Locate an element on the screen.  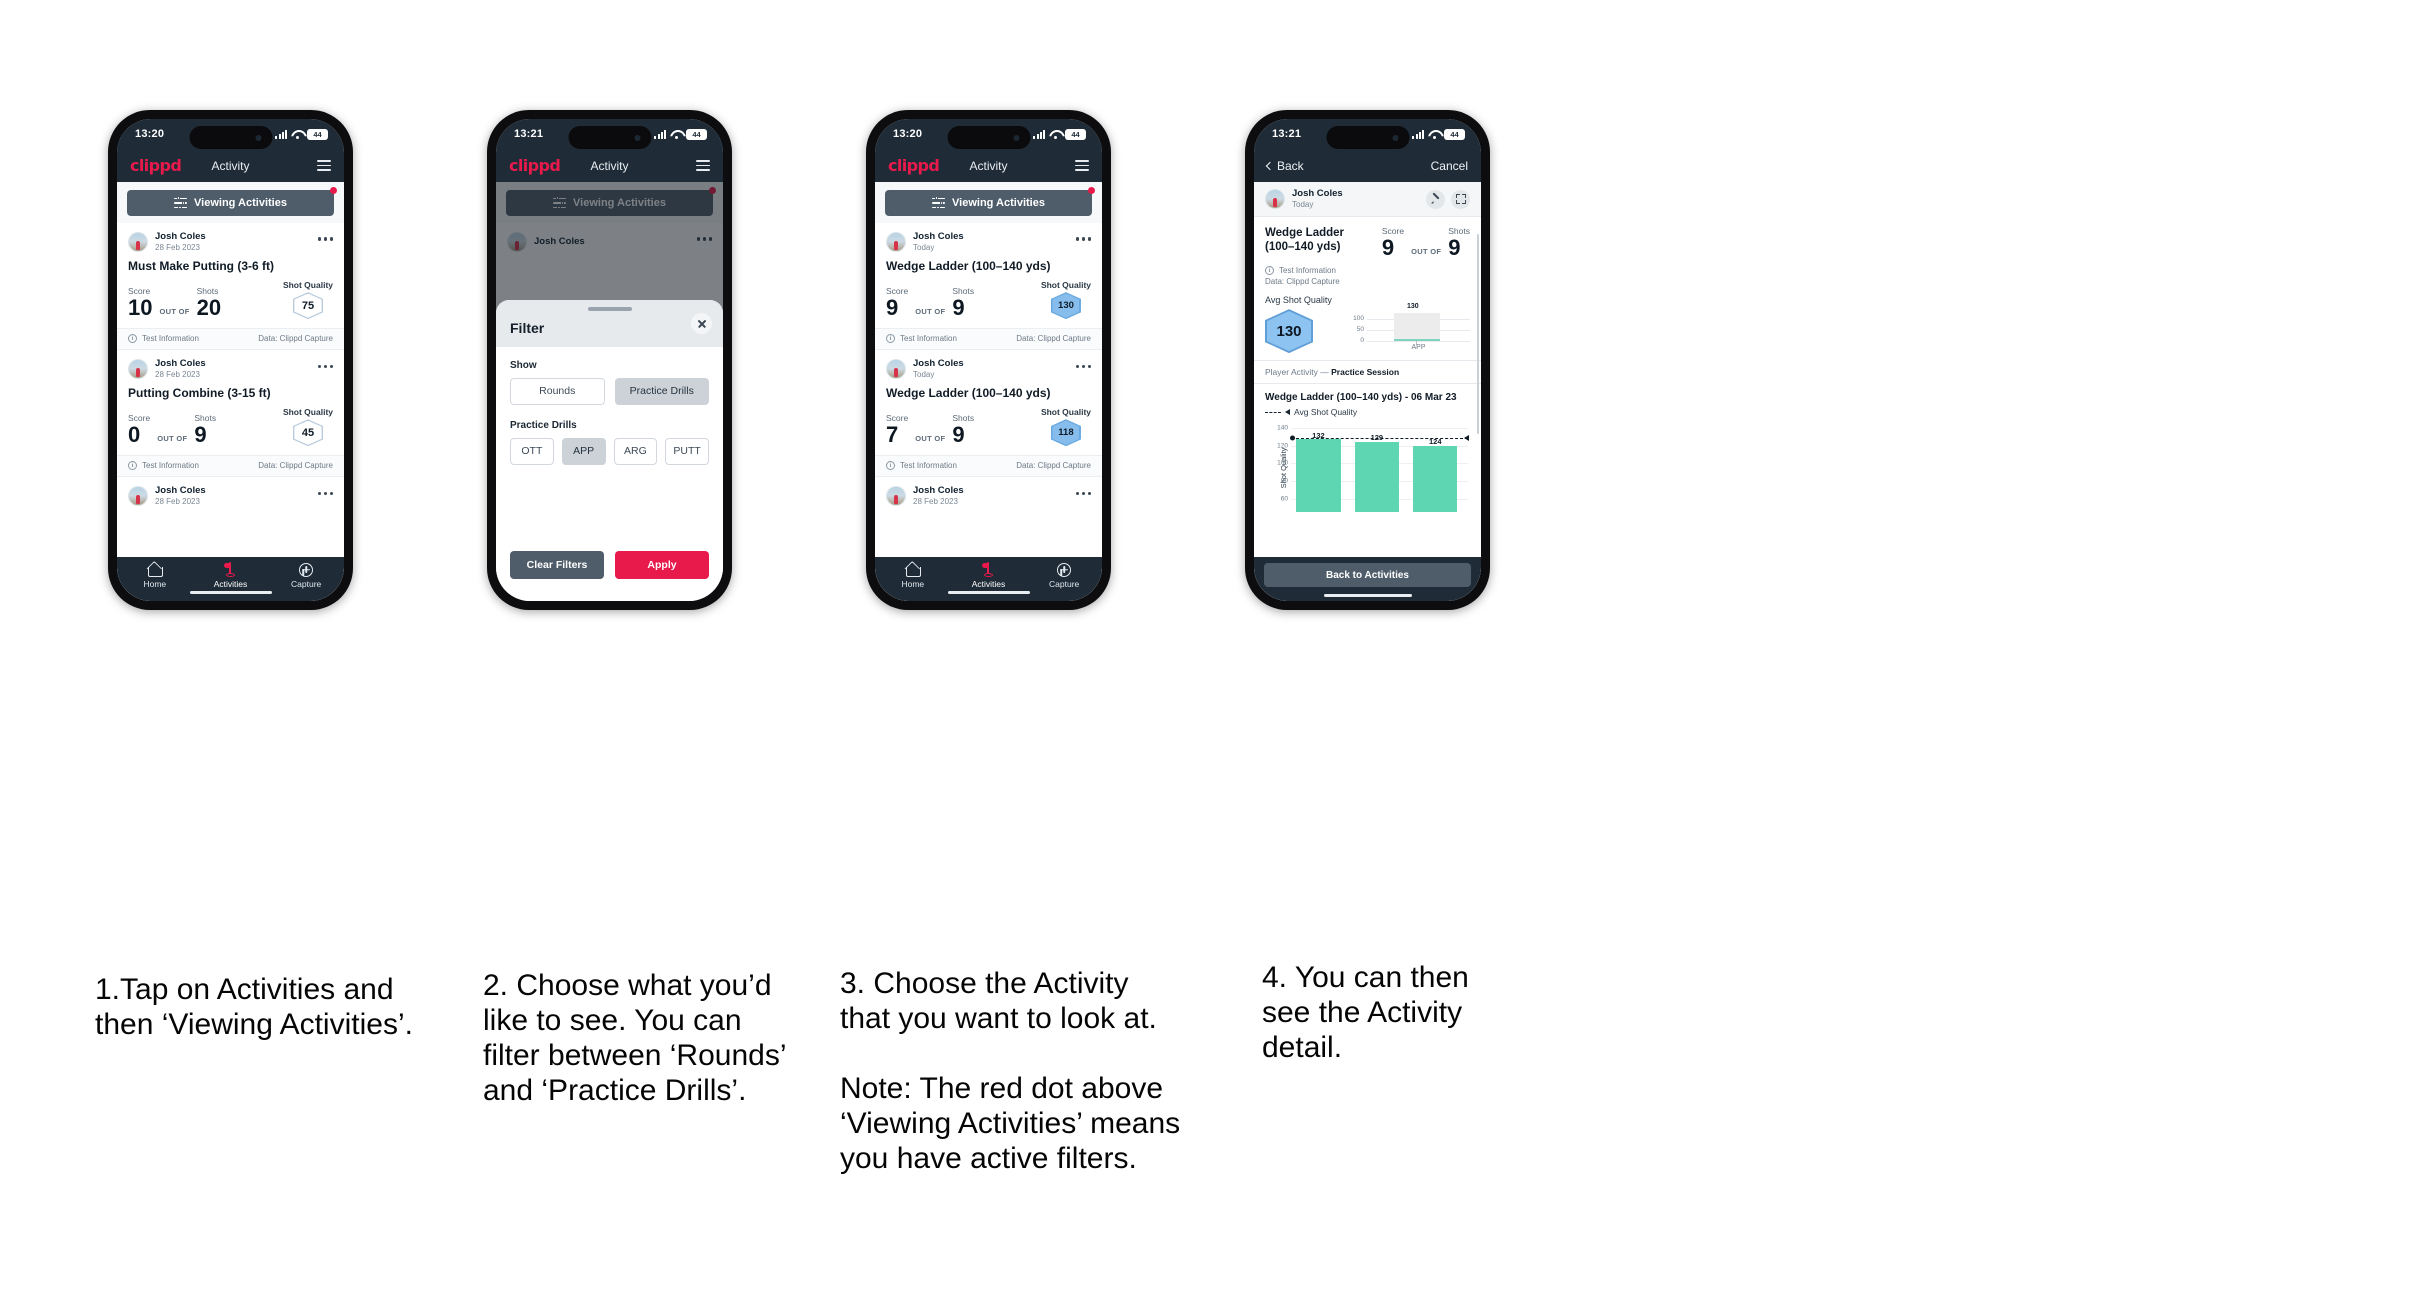
close-icon is located at coordinates (701, 323).